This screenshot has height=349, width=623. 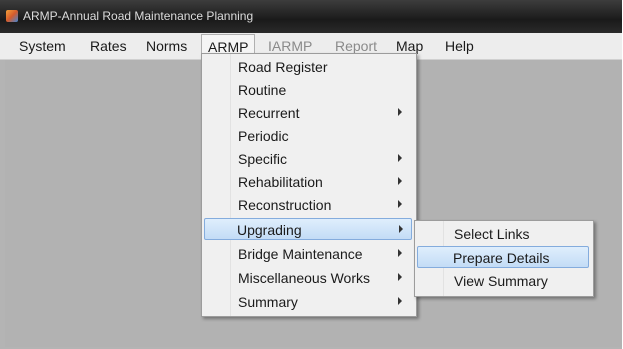 I want to click on menu-item-label: Bridge Maintenance, so click(x=300, y=254).